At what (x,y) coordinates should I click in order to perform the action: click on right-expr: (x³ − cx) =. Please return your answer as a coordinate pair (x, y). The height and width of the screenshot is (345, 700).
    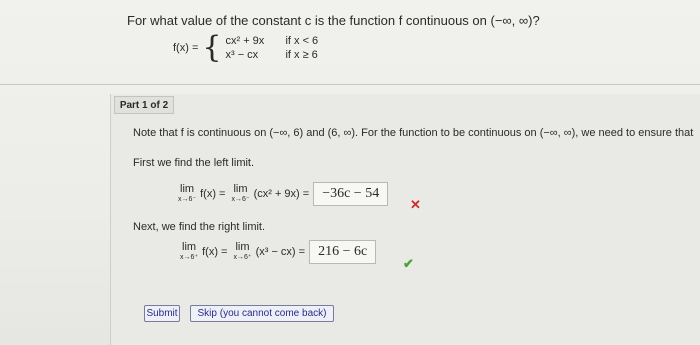
    Looking at the image, I should click on (280, 252).